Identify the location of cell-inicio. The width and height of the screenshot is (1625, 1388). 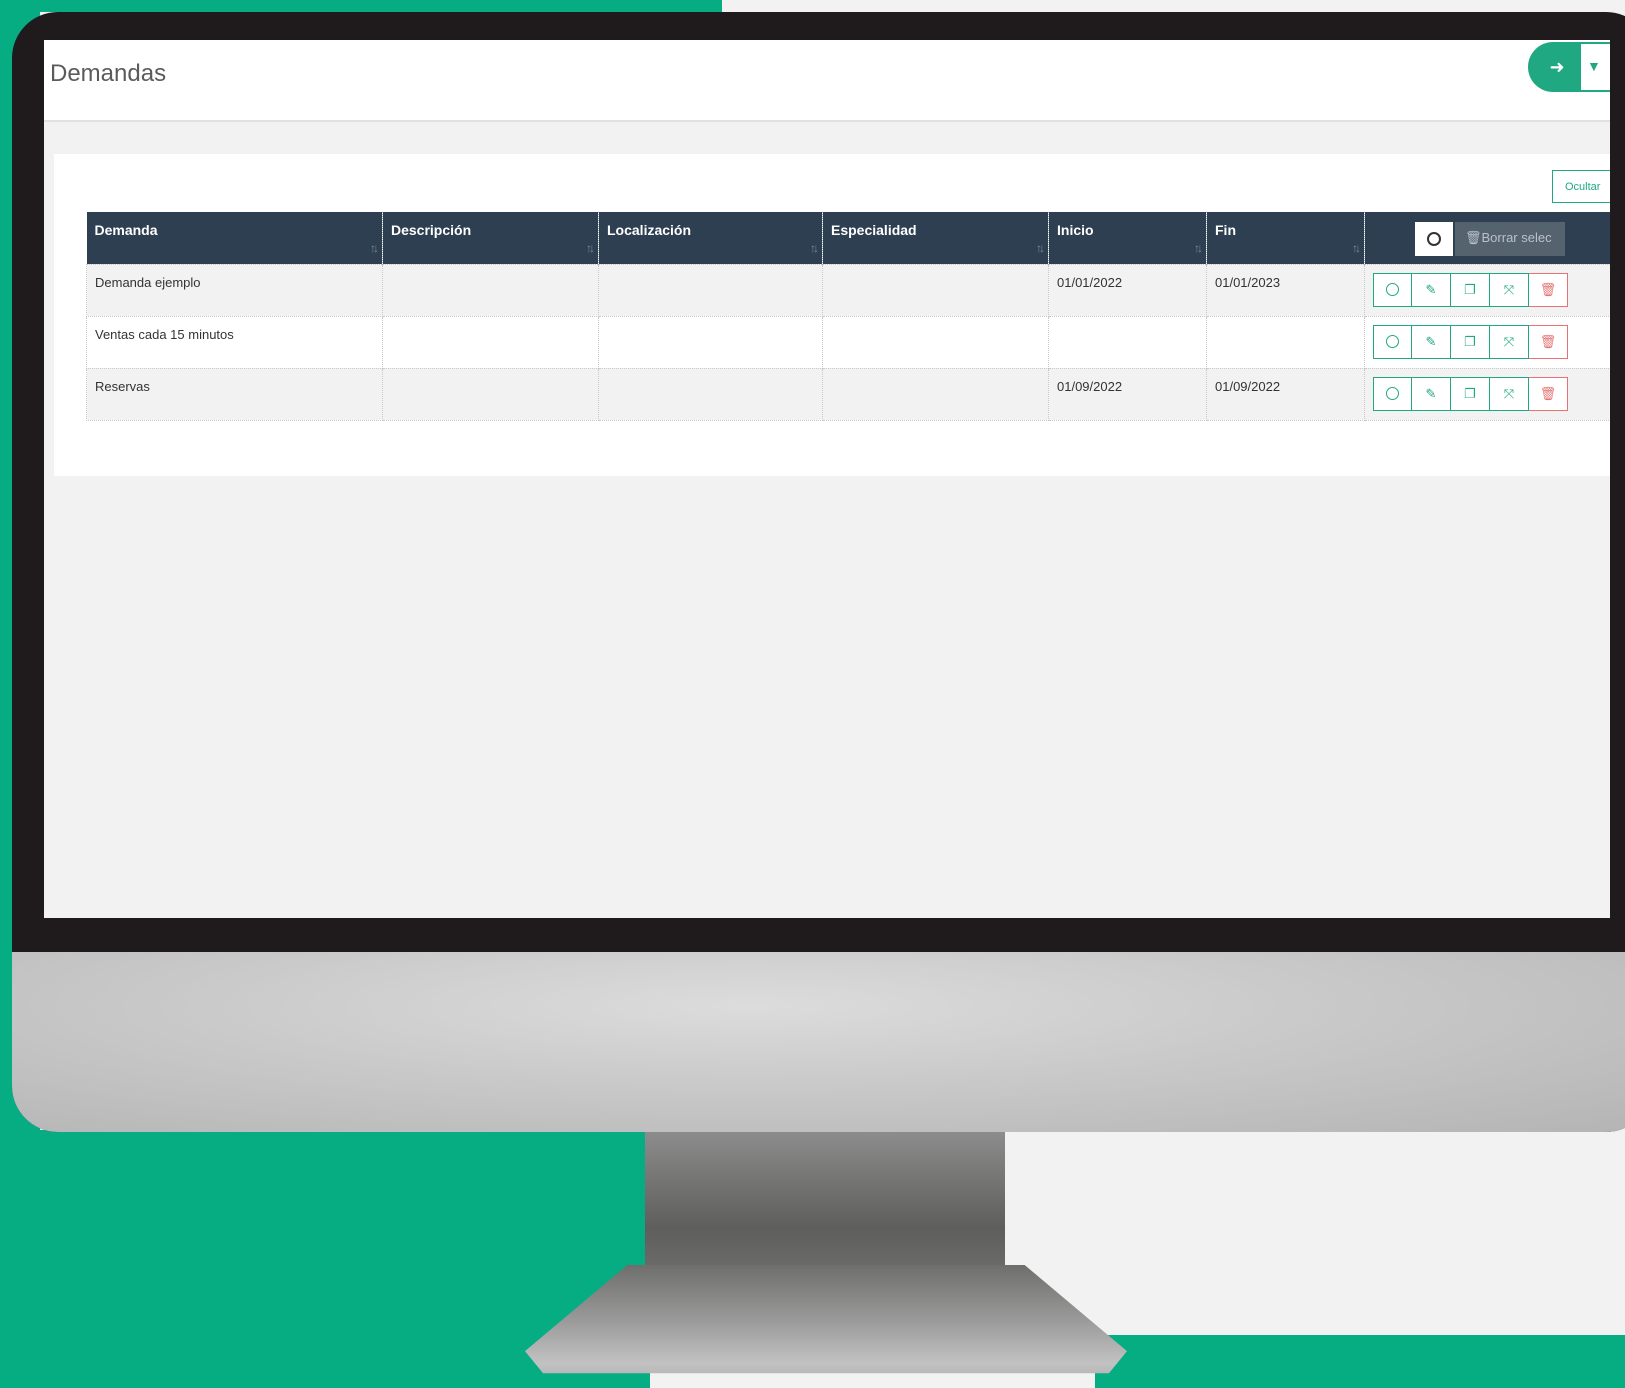
(1127, 342).